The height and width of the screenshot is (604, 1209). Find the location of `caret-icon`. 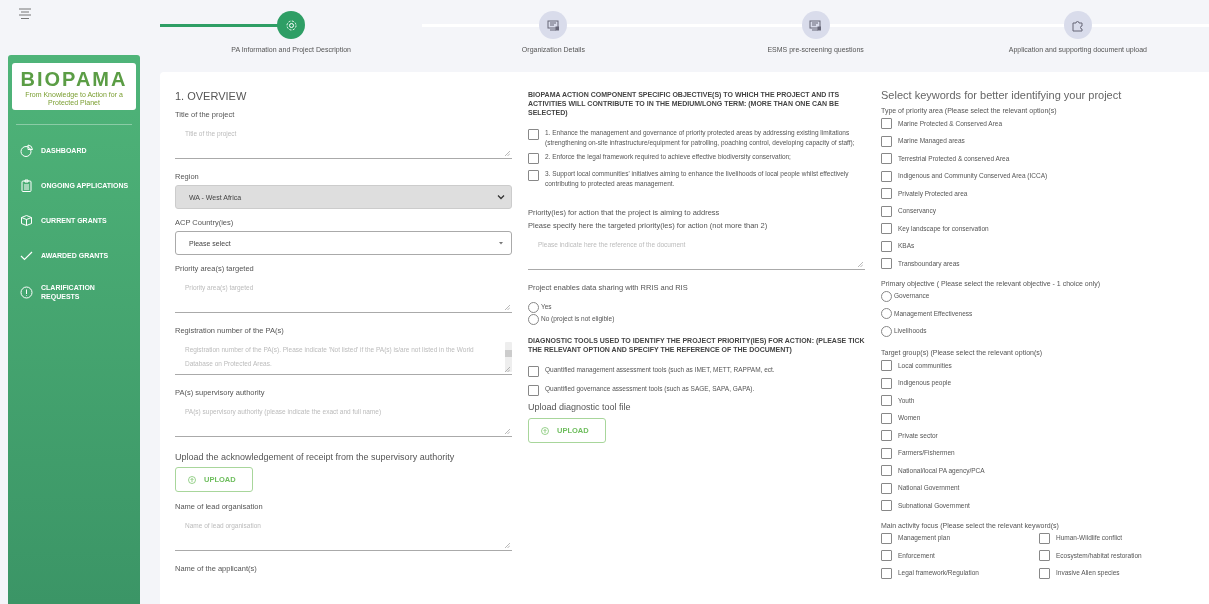

caret-icon is located at coordinates (501, 243).